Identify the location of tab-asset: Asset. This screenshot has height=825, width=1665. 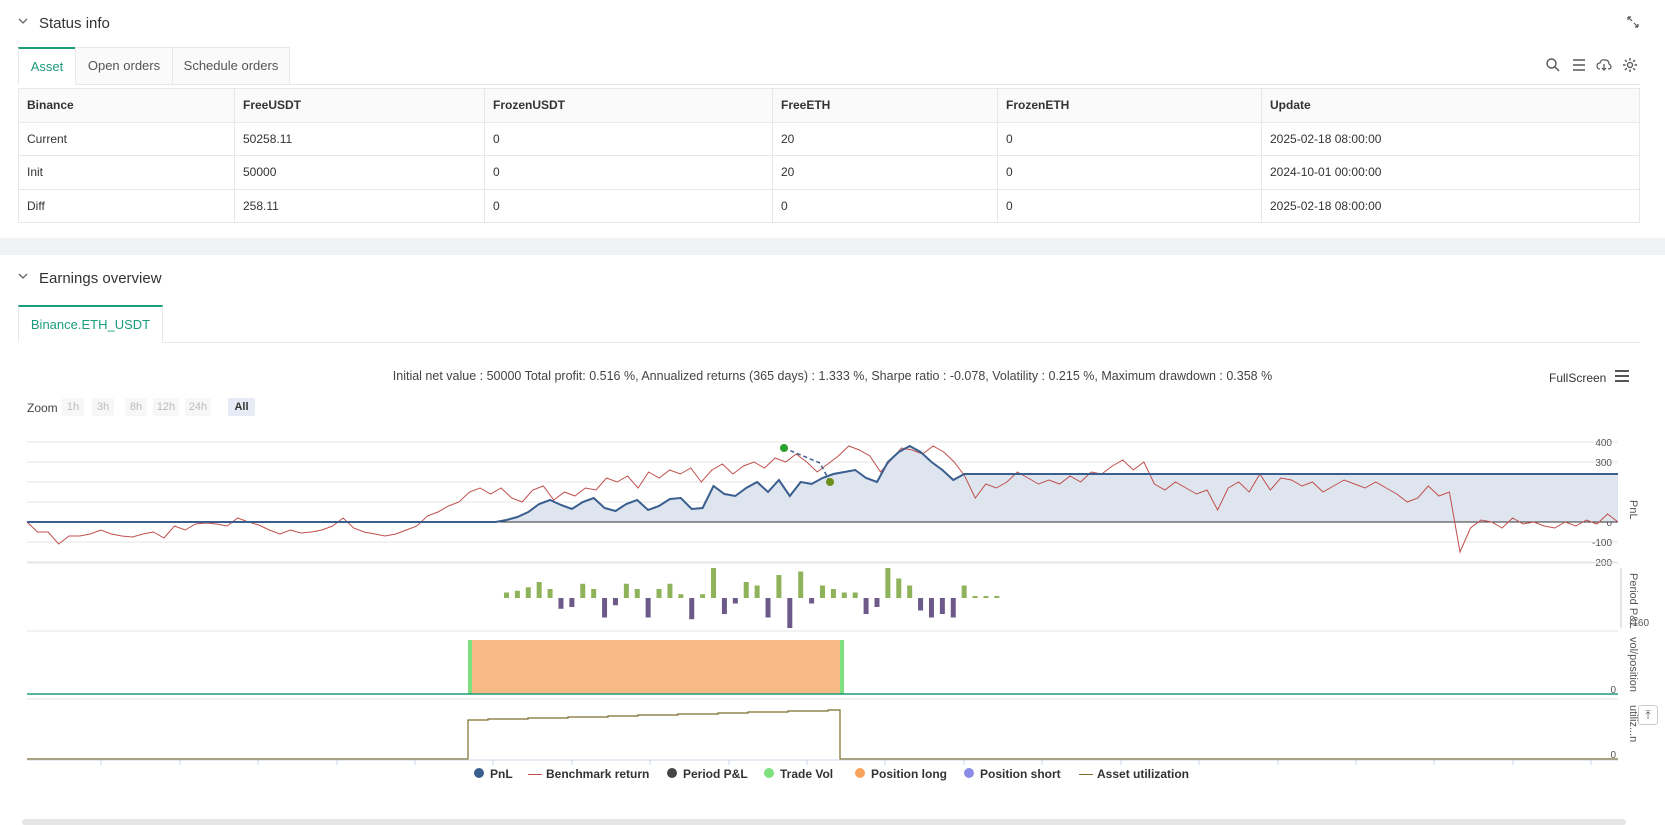
(47, 66).